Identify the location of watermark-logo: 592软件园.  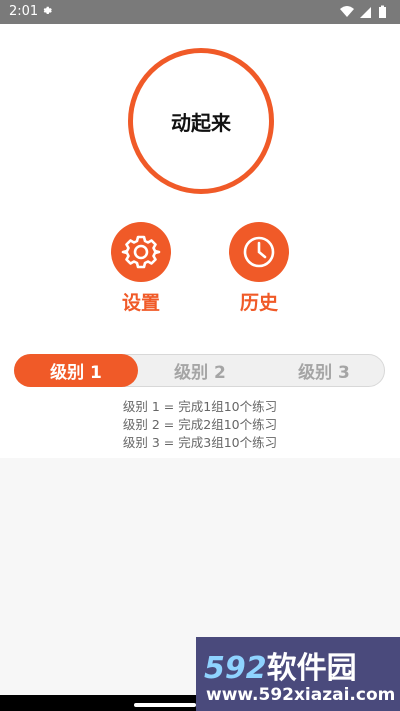
(280, 665).